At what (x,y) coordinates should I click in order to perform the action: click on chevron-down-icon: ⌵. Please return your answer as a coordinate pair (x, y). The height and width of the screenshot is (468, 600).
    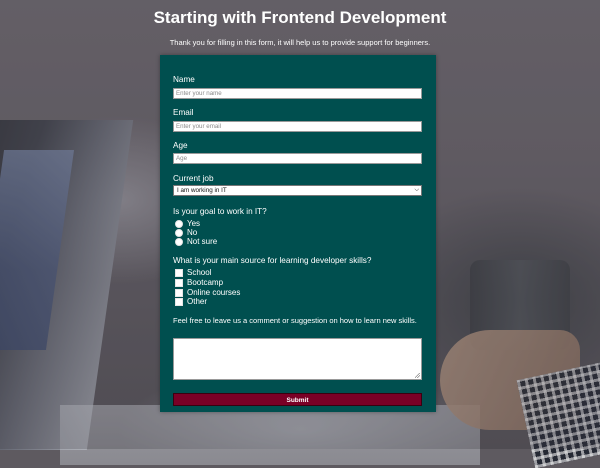
    Looking at the image, I should click on (416, 190).